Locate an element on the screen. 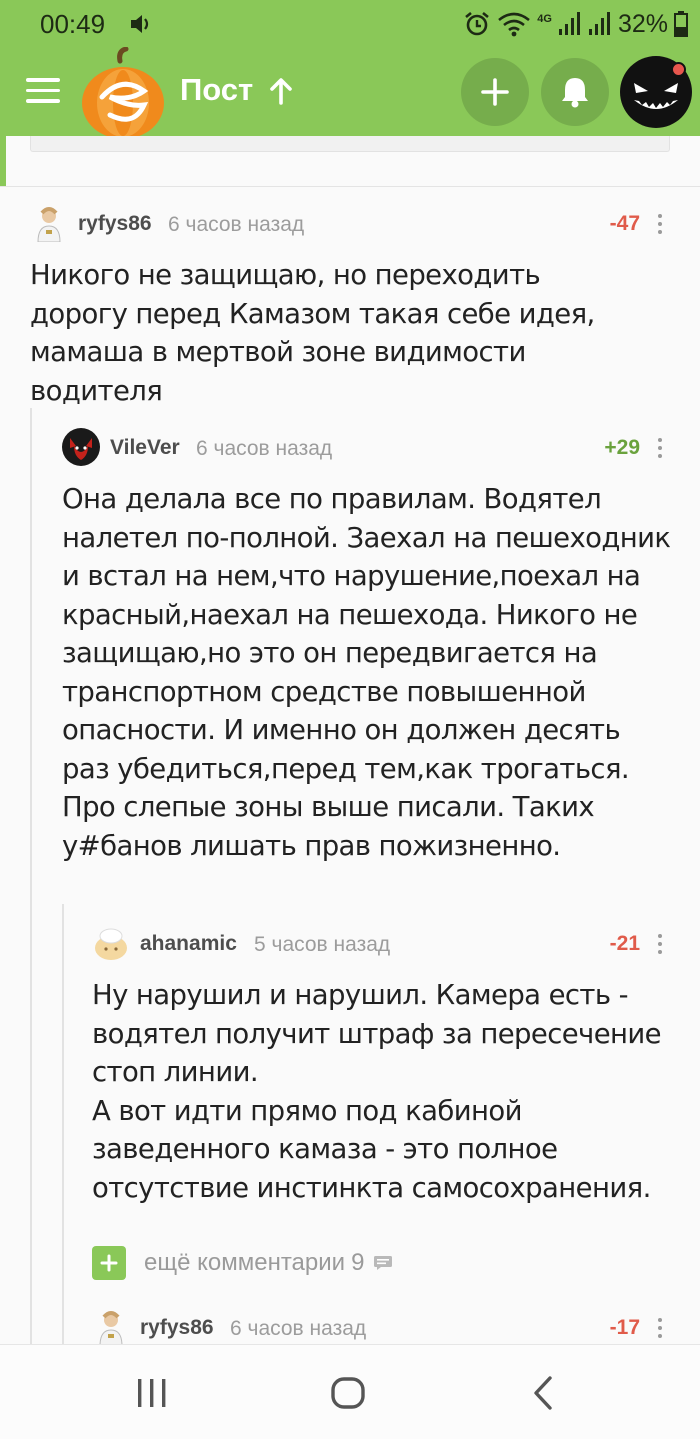 This screenshot has width=700, height=1439. active-thread-marker is located at coordinates (3, 161).